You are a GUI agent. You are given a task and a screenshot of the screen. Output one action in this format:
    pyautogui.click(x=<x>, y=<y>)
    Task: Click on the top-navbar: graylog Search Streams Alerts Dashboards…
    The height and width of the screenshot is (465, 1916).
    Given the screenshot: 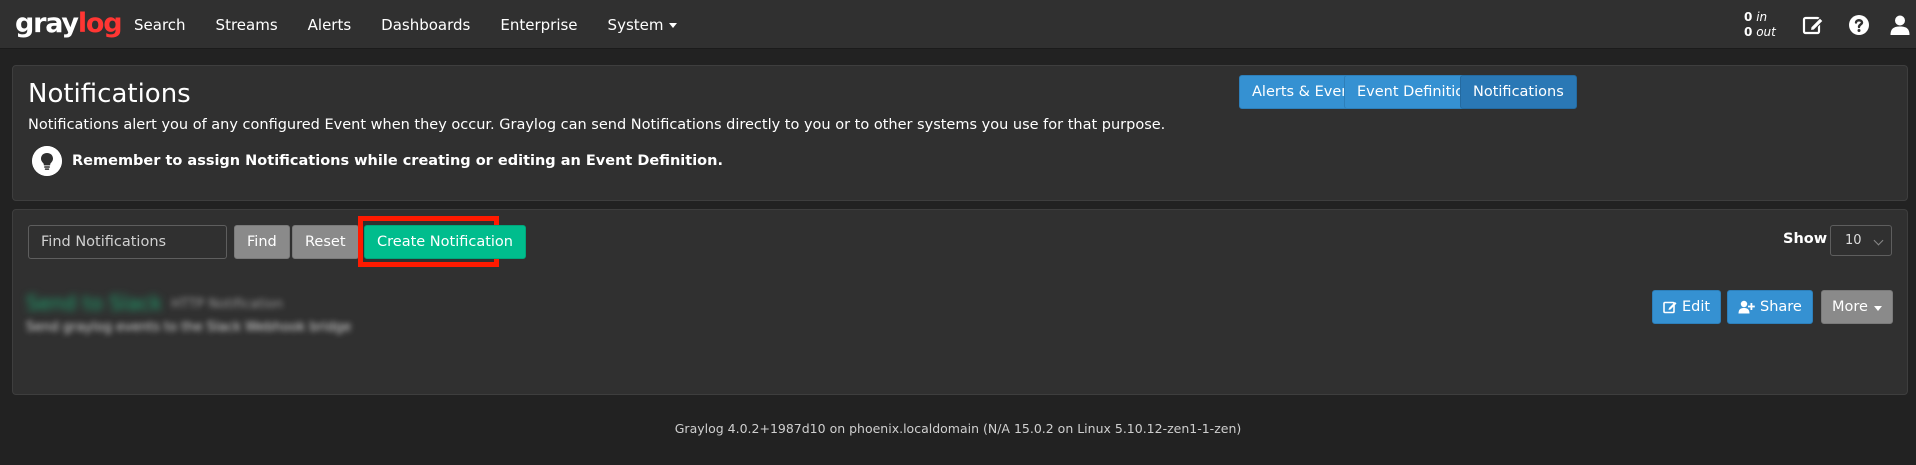 What is the action you would take?
    pyautogui.click(x=958, y=24)
    